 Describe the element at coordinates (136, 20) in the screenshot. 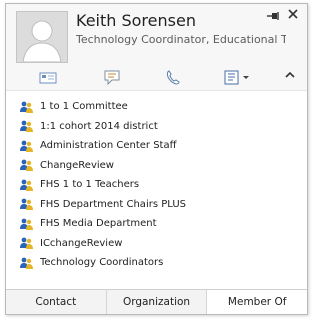

I see `contact-name: Keith Sorensen` at that location.